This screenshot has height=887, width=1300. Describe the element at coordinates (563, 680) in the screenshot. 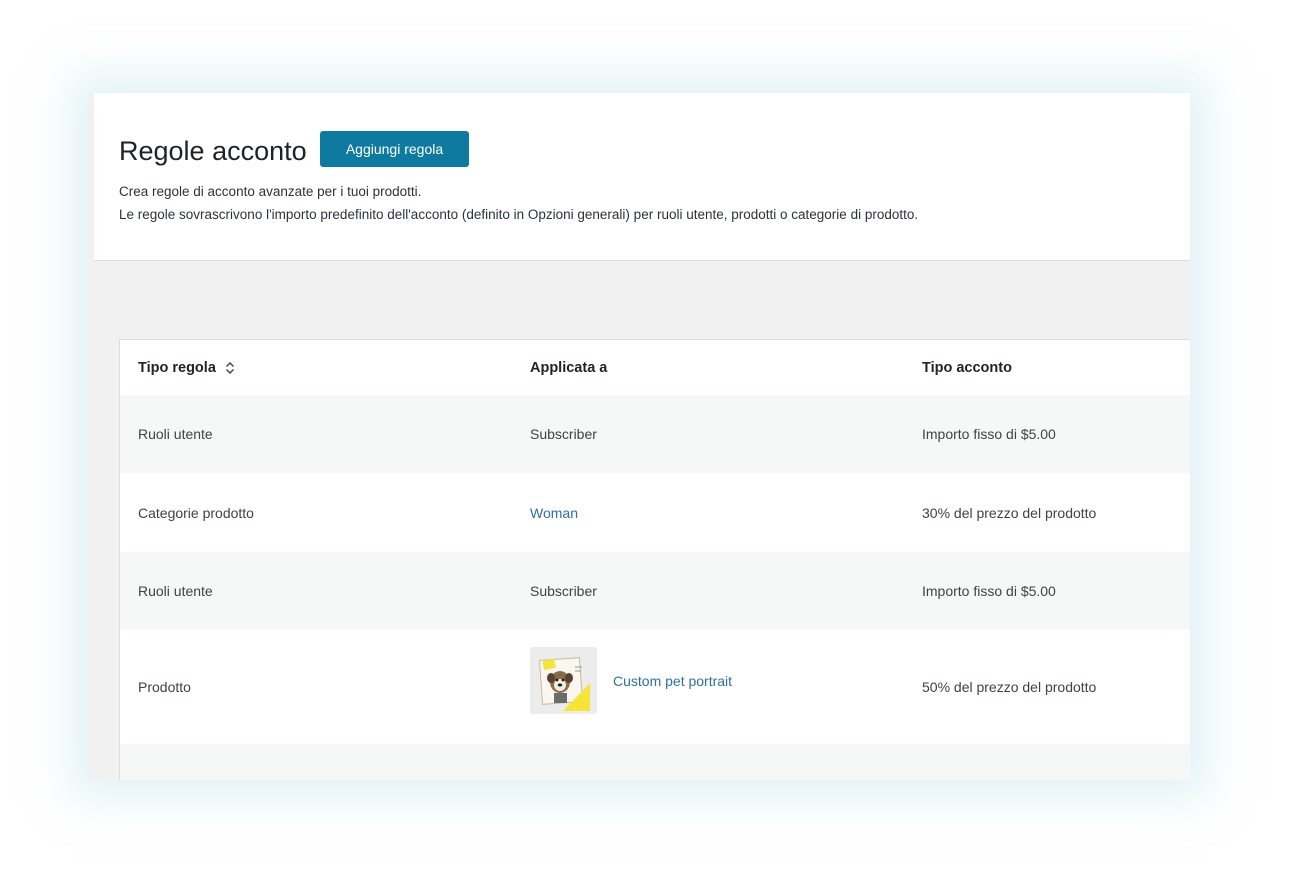

I see `product-thumbnail` at that location.